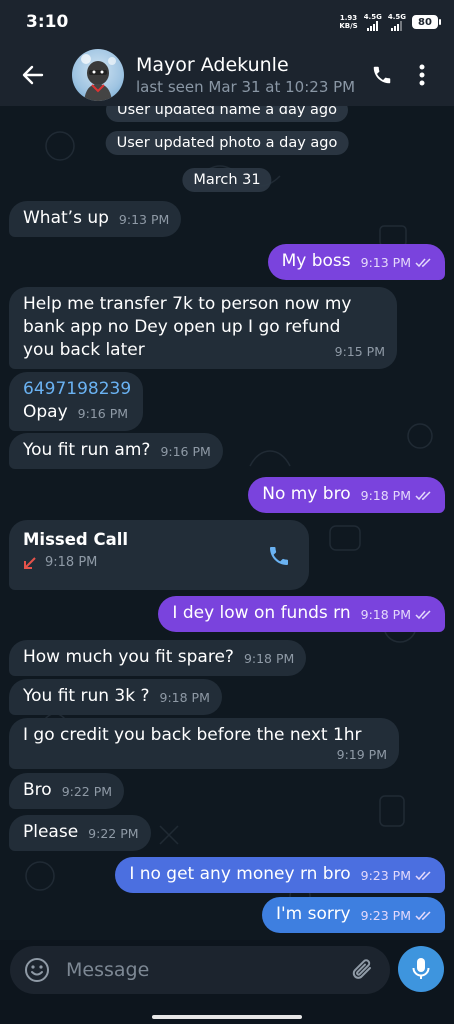 This screenshot has height=1024, width=454. What do you see at coordinates (363, 970) in the screenshot?
I see `paperclip-icon` at bounding box center [363, 970].